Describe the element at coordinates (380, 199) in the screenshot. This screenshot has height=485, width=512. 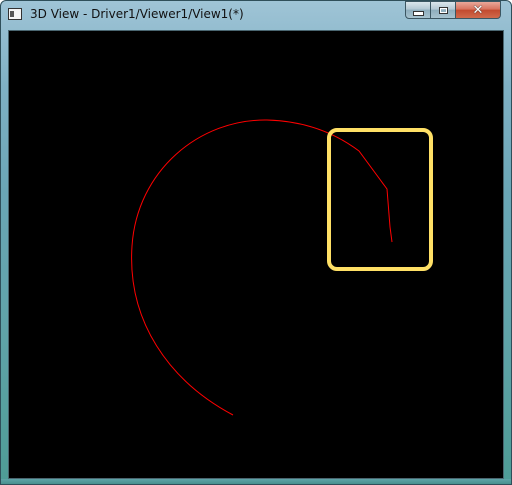
I see `highlight-box` at that location.